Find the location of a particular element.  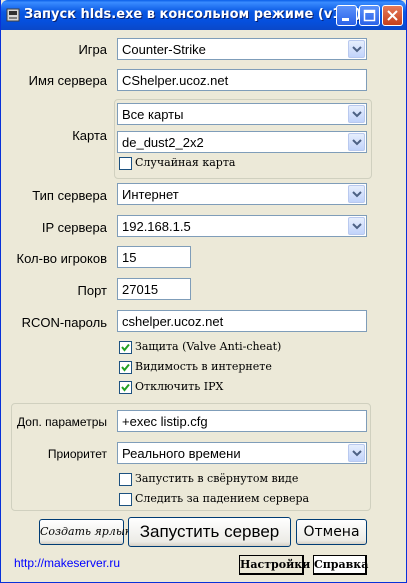

server-name-label: Имя сервера is located at coordinates (67, 80).